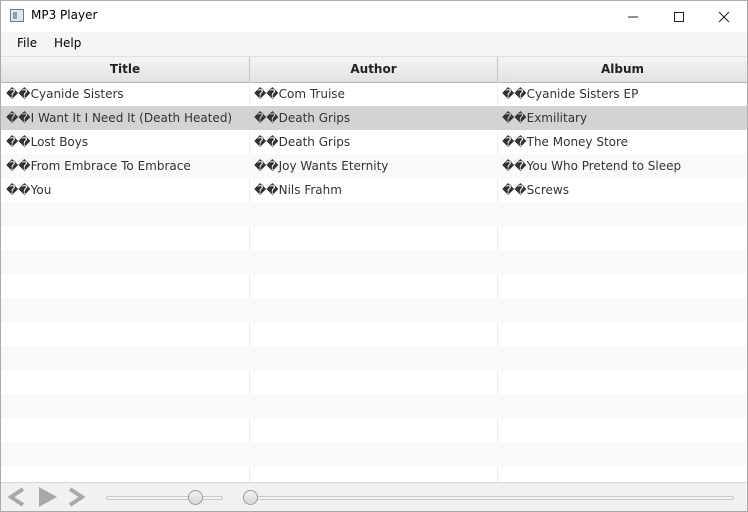  Describe the element at coordinates (65, 94) in the screenshot. I see `cell-title: ��Cyanide Sisters` at that location.